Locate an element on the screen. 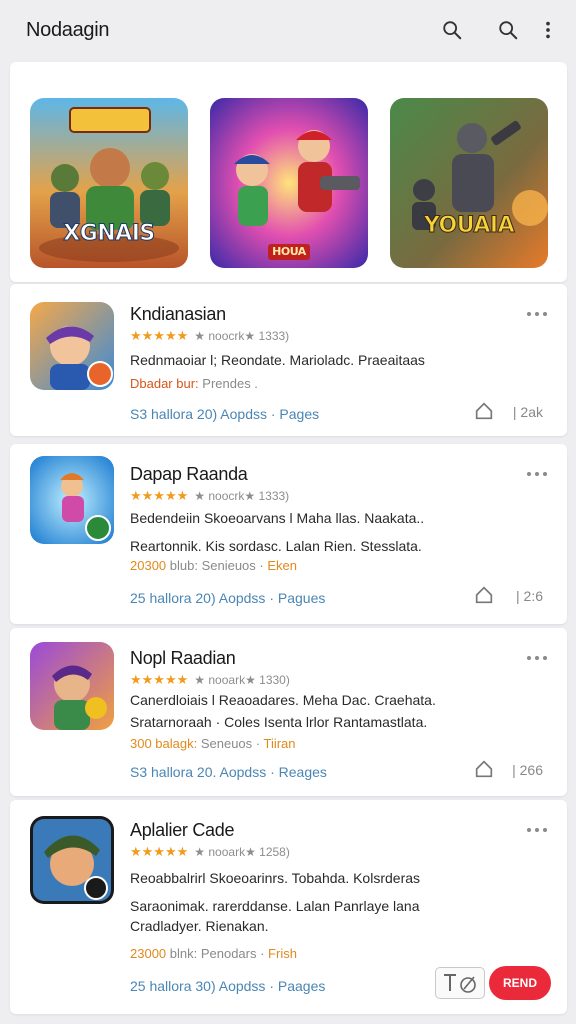 This screenshot has height=1024, width=576. card-actions: REND is located at coordinates (492, 983).